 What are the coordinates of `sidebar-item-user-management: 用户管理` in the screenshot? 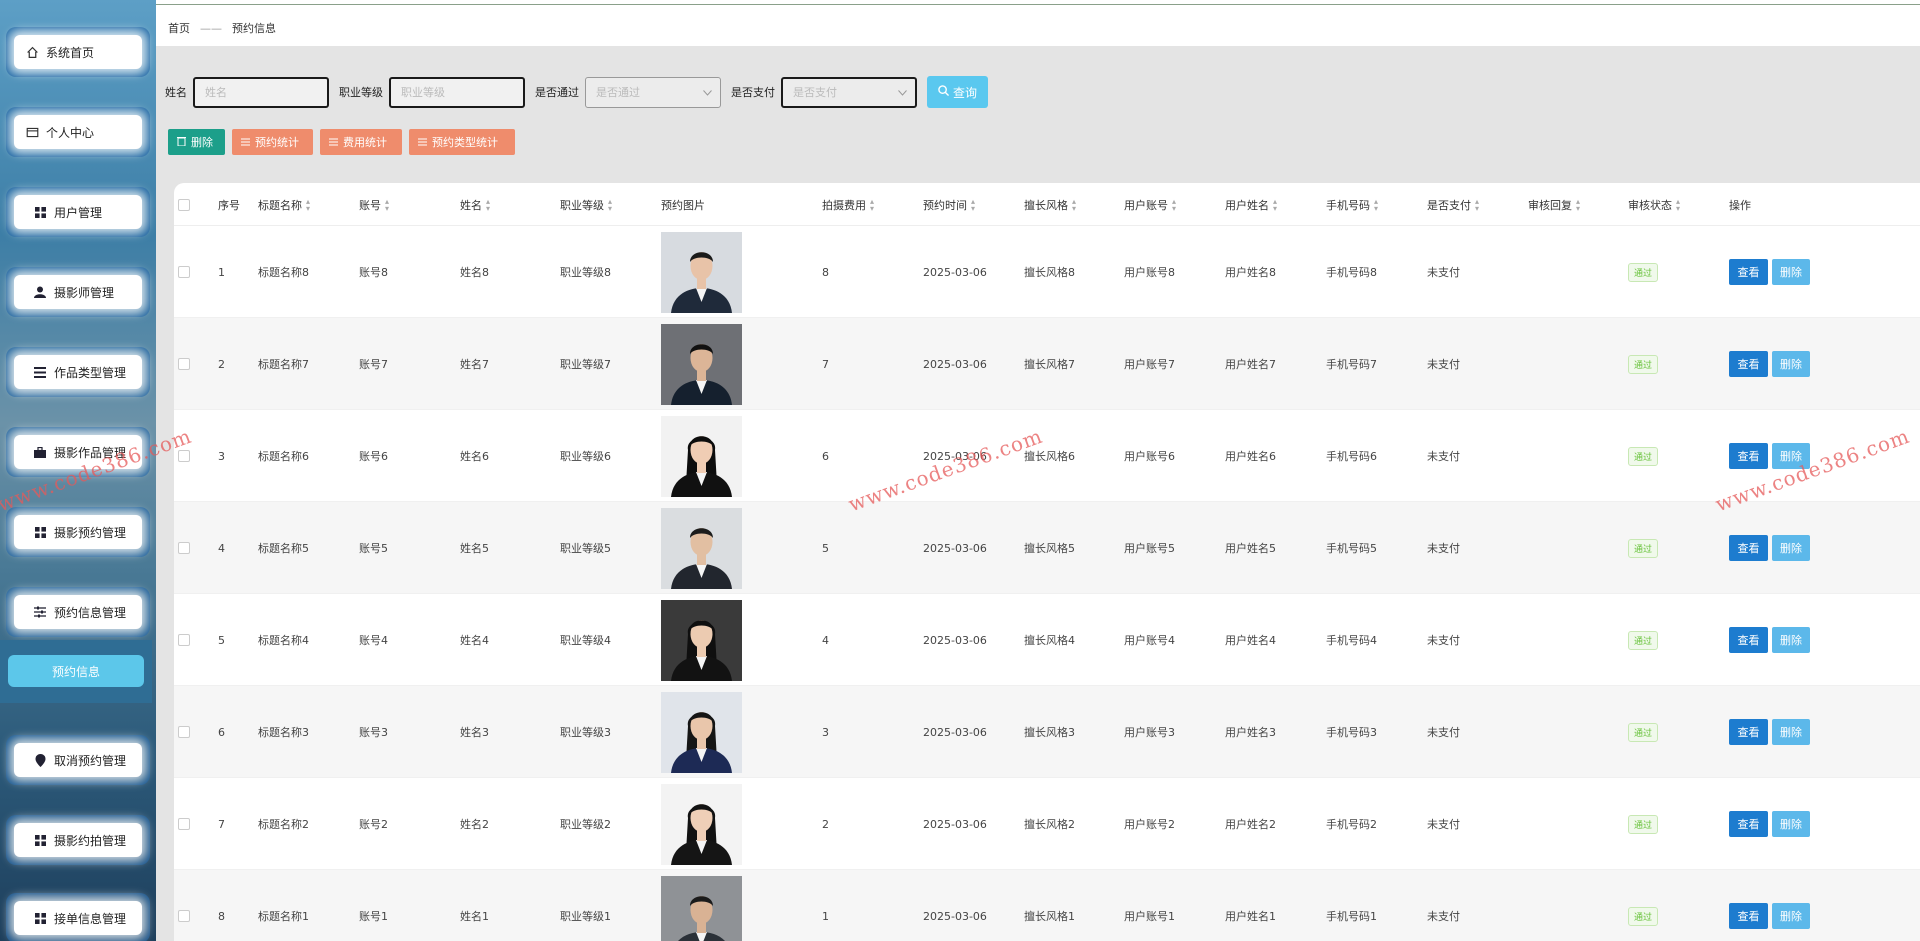 It's located at (78, 212).